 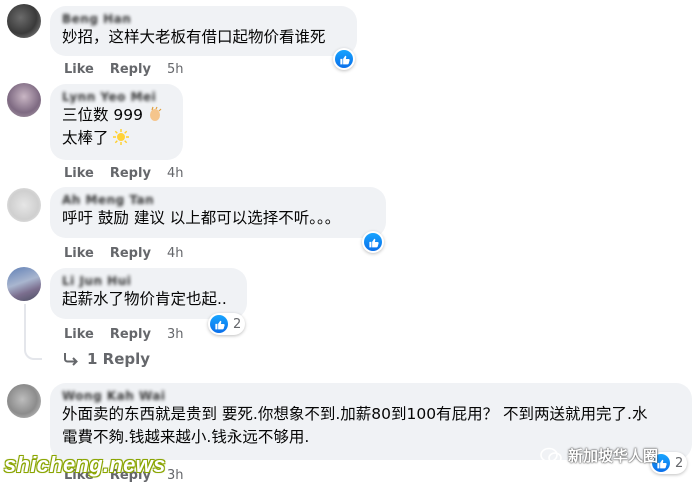 I want to click on sun-emoji, so click(x=120, y=137).